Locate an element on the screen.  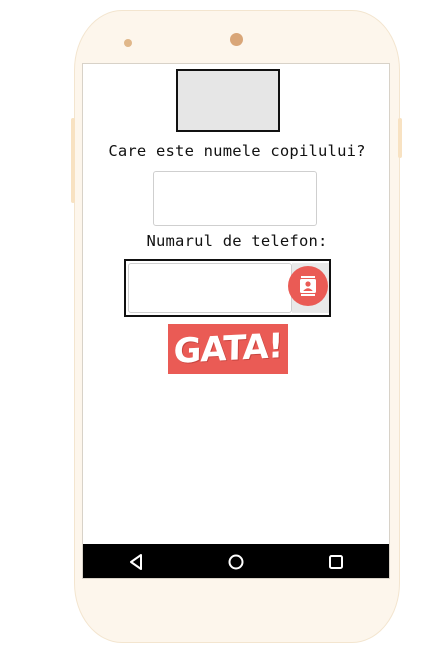
child-photo-placeholder is located at coordinates (228, 100).